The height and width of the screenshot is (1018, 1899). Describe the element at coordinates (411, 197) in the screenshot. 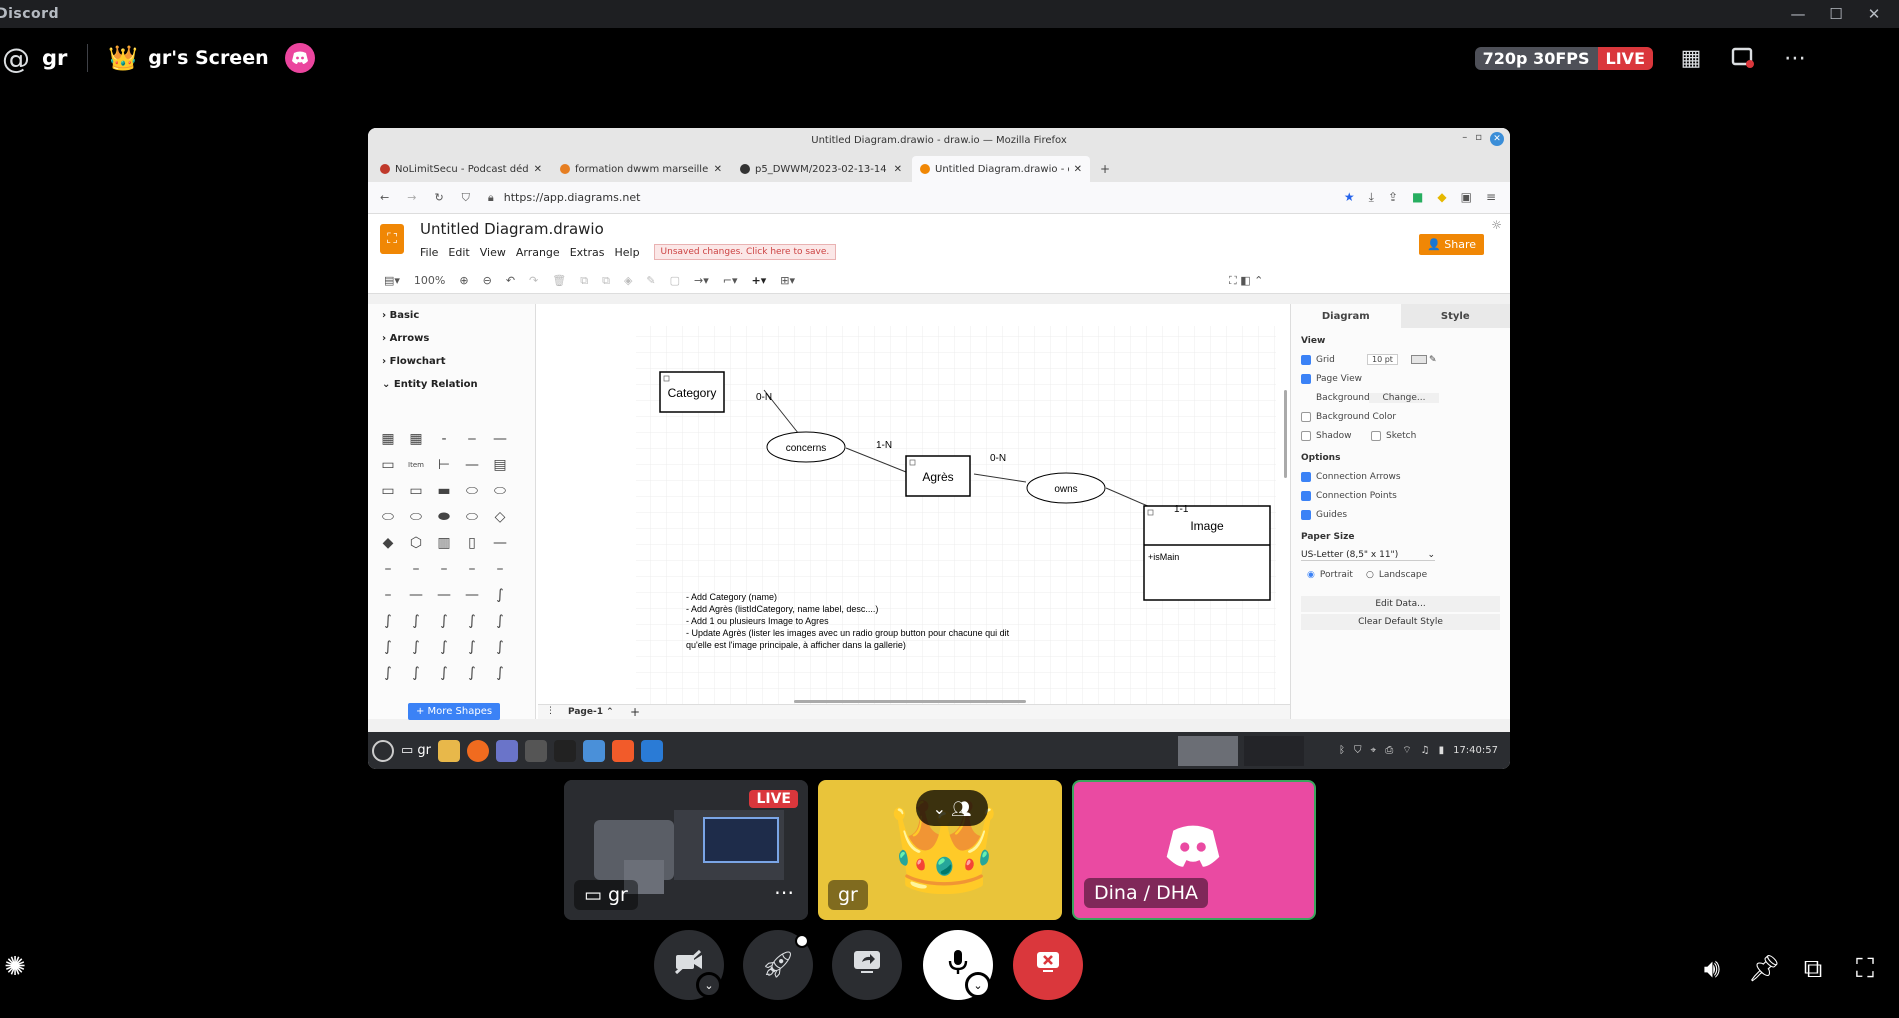

I see `forward-icon: →` at that location.